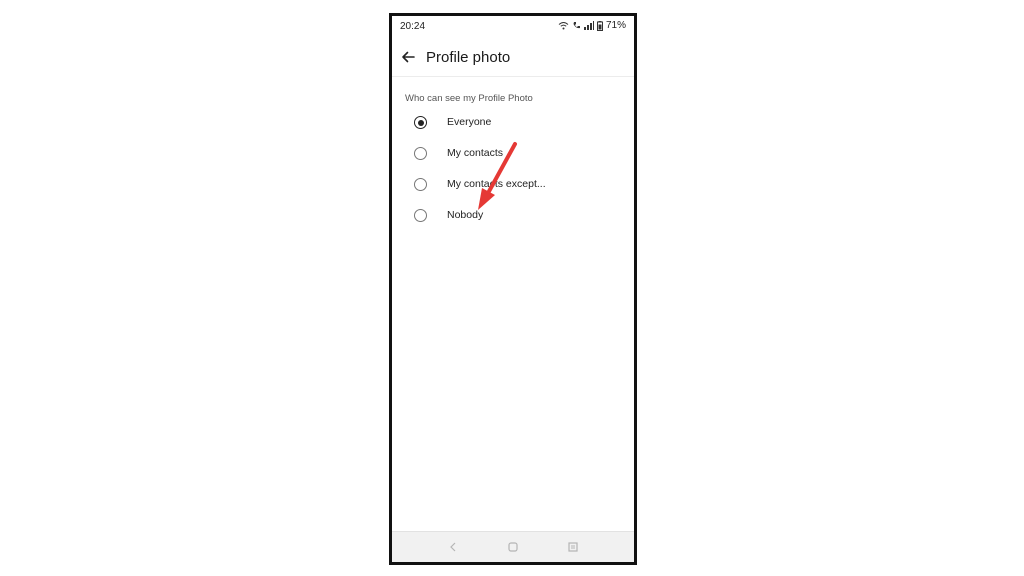 This screenshot has width=1024, height=576. I want to click on status-time: 20:24, so click(413, 26).